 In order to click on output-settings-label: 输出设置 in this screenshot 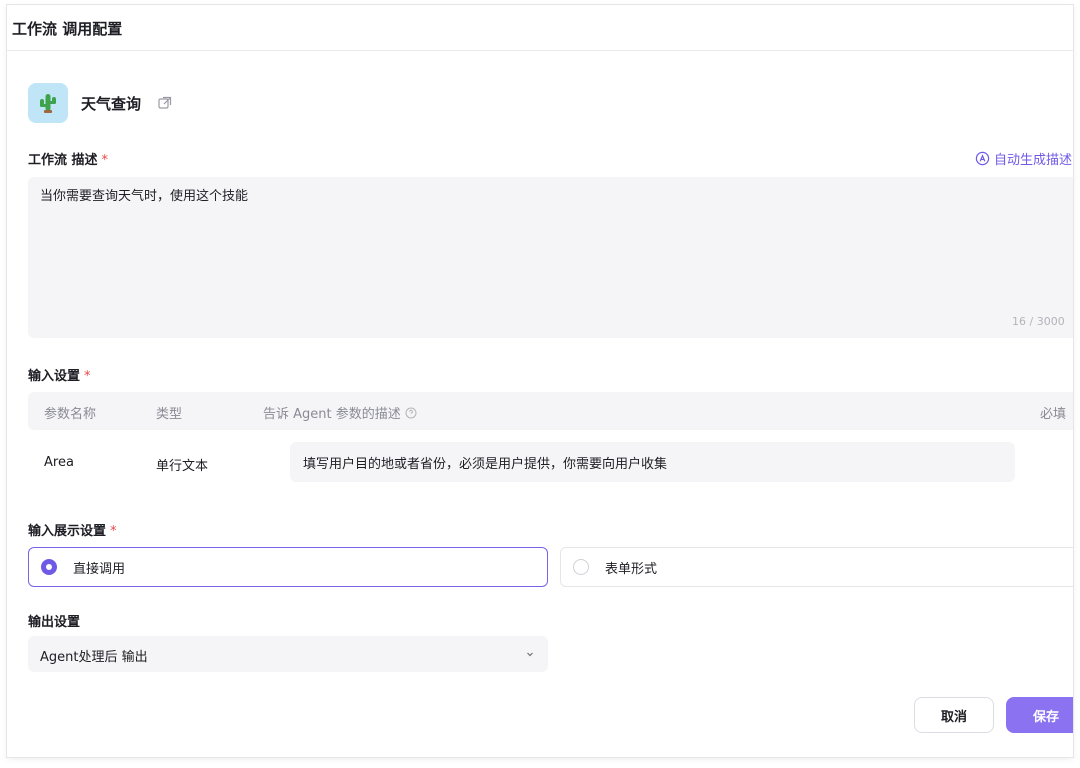, I will do `click(54, 622)`.